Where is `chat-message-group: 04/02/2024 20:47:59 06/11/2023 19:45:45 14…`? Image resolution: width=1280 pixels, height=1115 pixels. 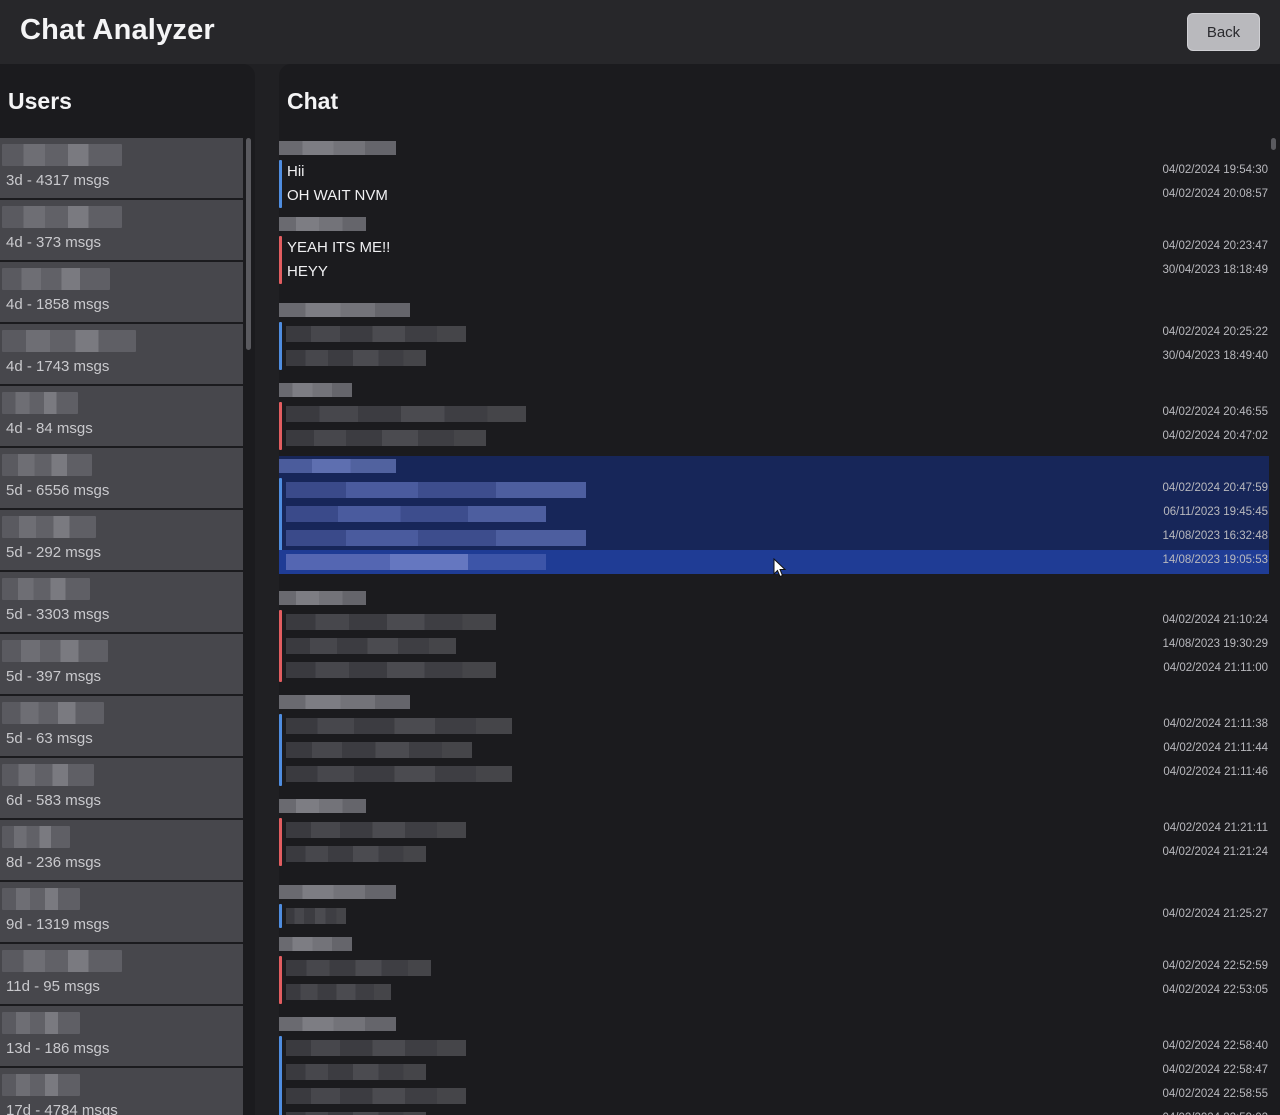
chat-message-group: 04/02/2024 20:47:59 06/11/2023 19:45:45 14… is located at coordinates (774, 515).